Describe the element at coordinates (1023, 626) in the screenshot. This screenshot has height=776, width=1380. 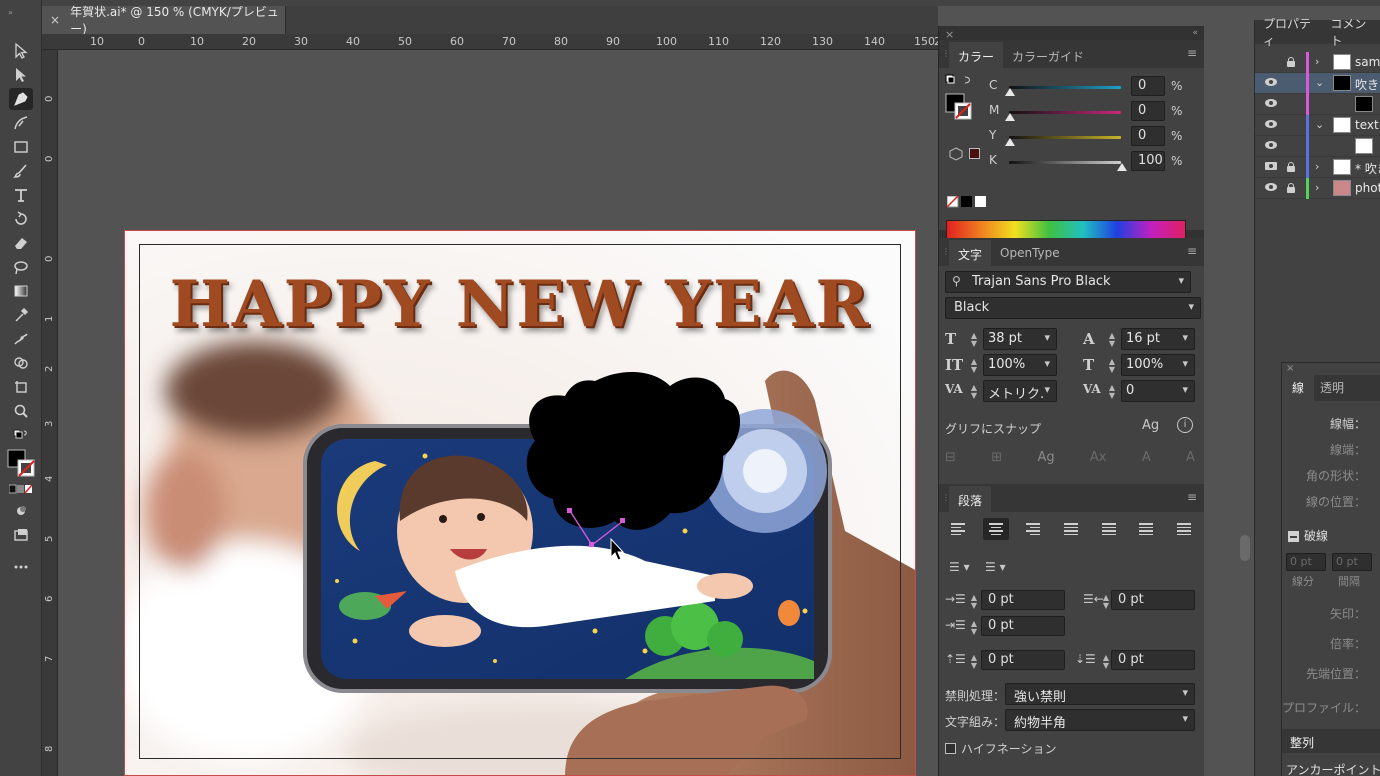
I see `first-line-indent-field: 0 pt` at that location.